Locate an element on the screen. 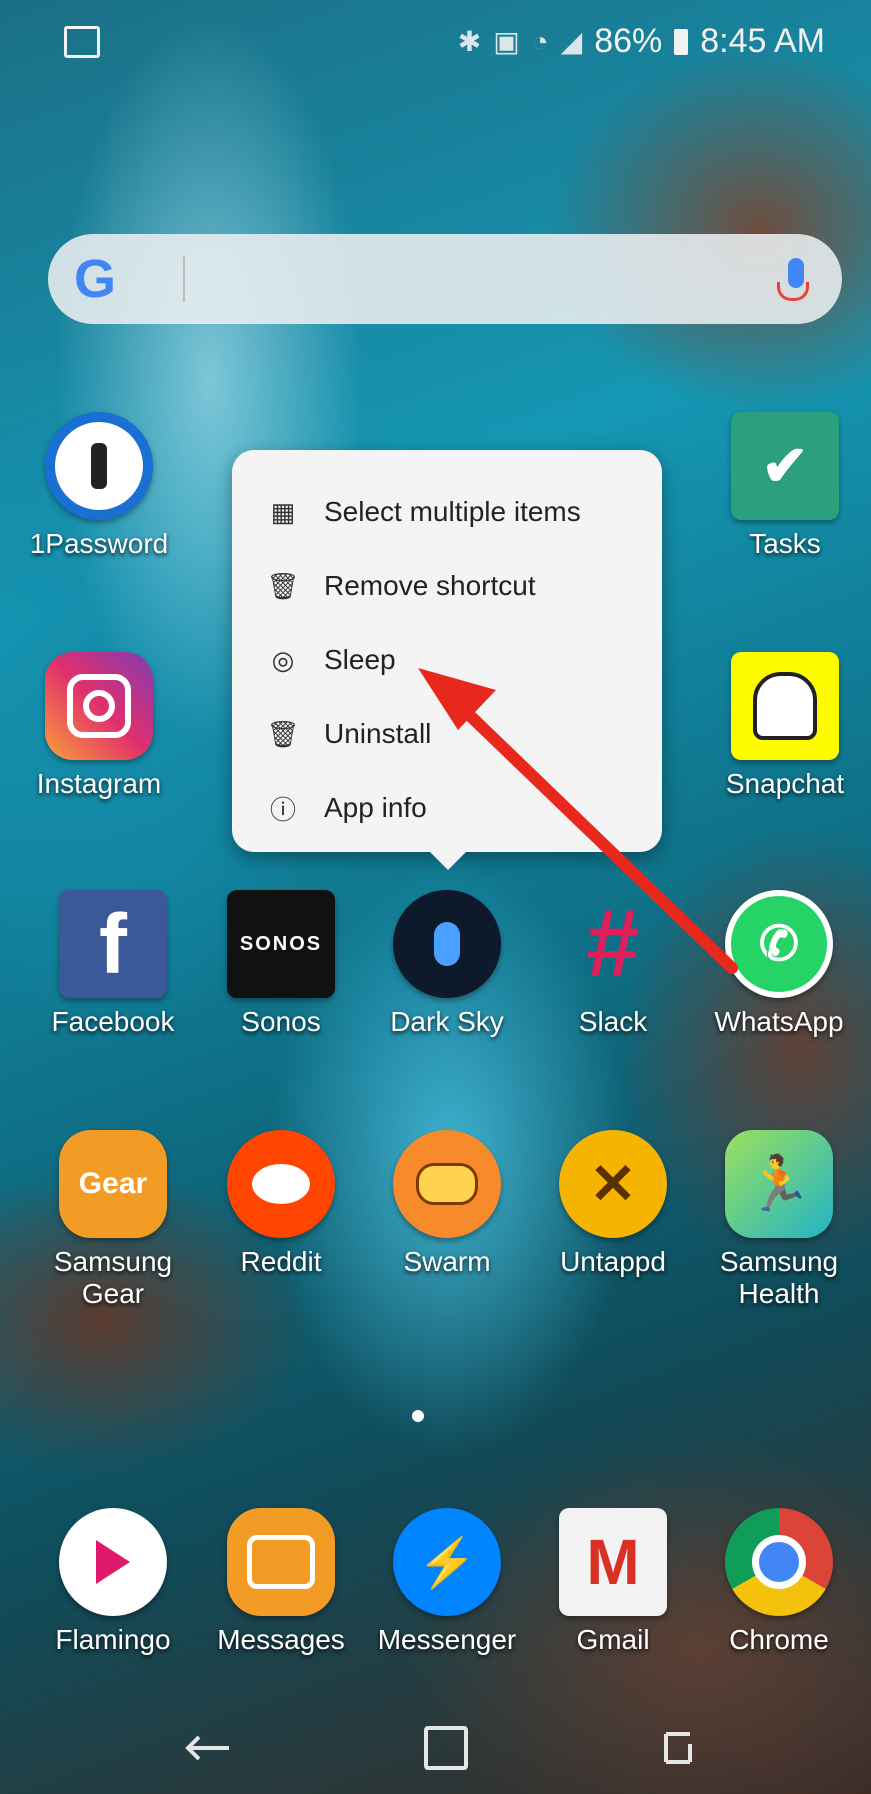 The width and height of the screenshot is (871, 1794). samsung-gear-icon: Gear is located at coordinates (113, 1184).